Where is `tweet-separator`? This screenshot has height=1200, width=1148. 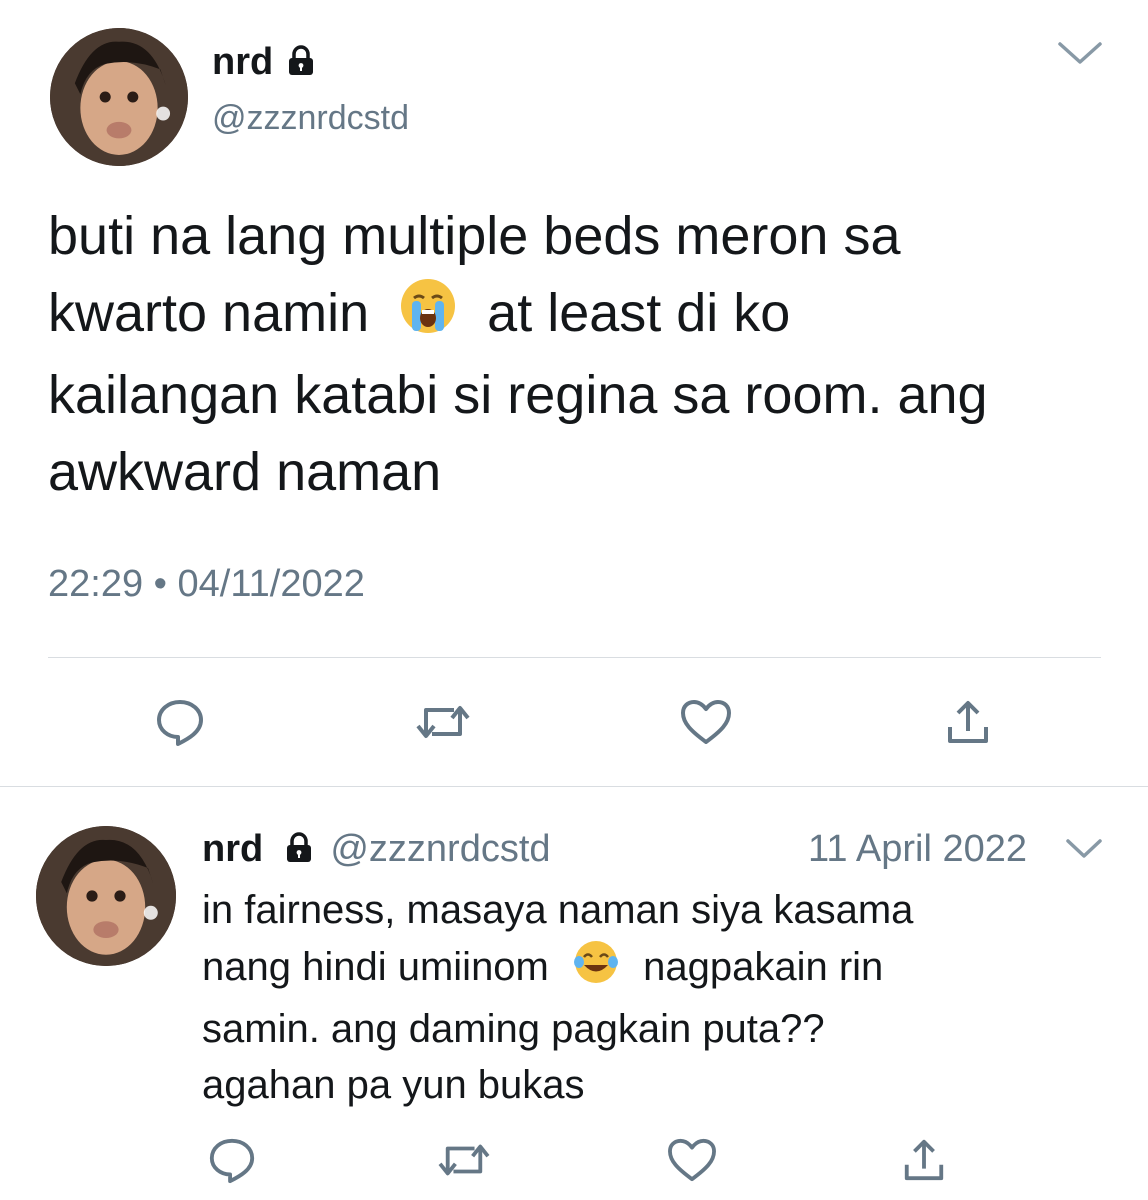 tweet-separator is located at coordinates (574, 786).